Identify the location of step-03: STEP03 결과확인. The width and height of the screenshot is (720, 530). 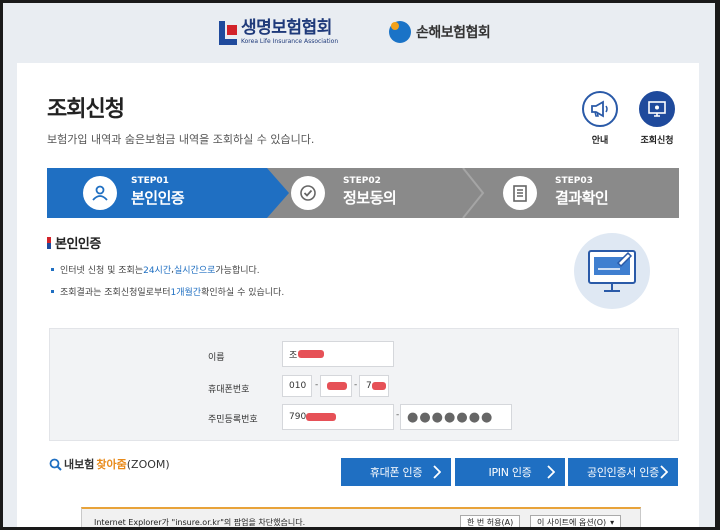
(589, 193).